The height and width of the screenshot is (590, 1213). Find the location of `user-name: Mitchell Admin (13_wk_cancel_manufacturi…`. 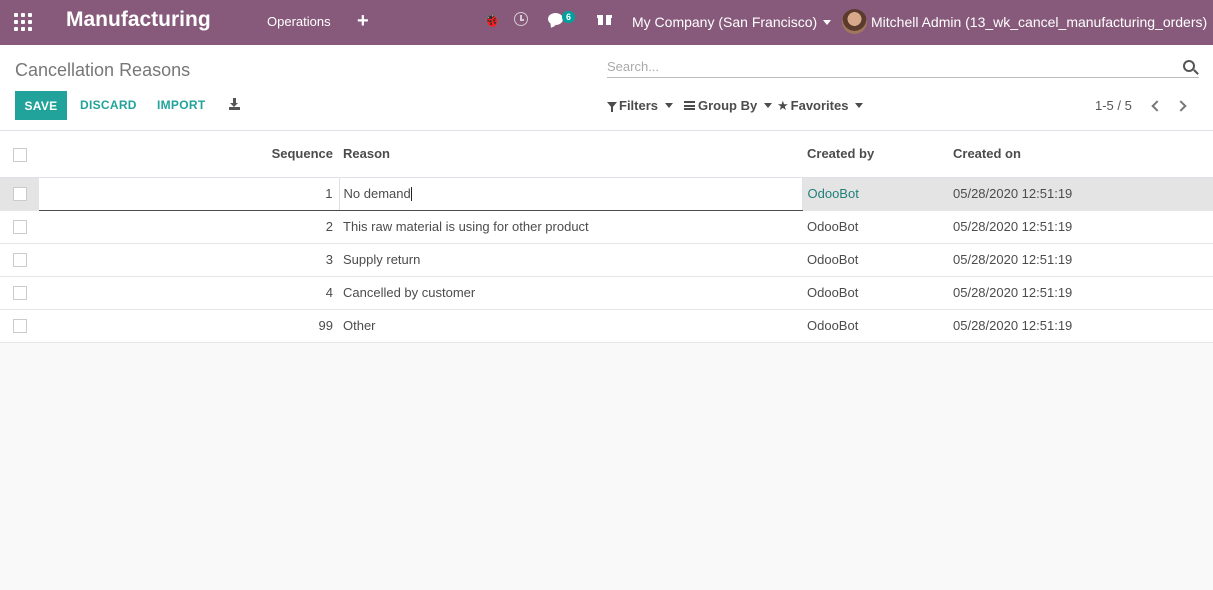

user-name: Mitchell Admin (13_wk_cancel_manufacturi… is located at coordinates (1039, 22).